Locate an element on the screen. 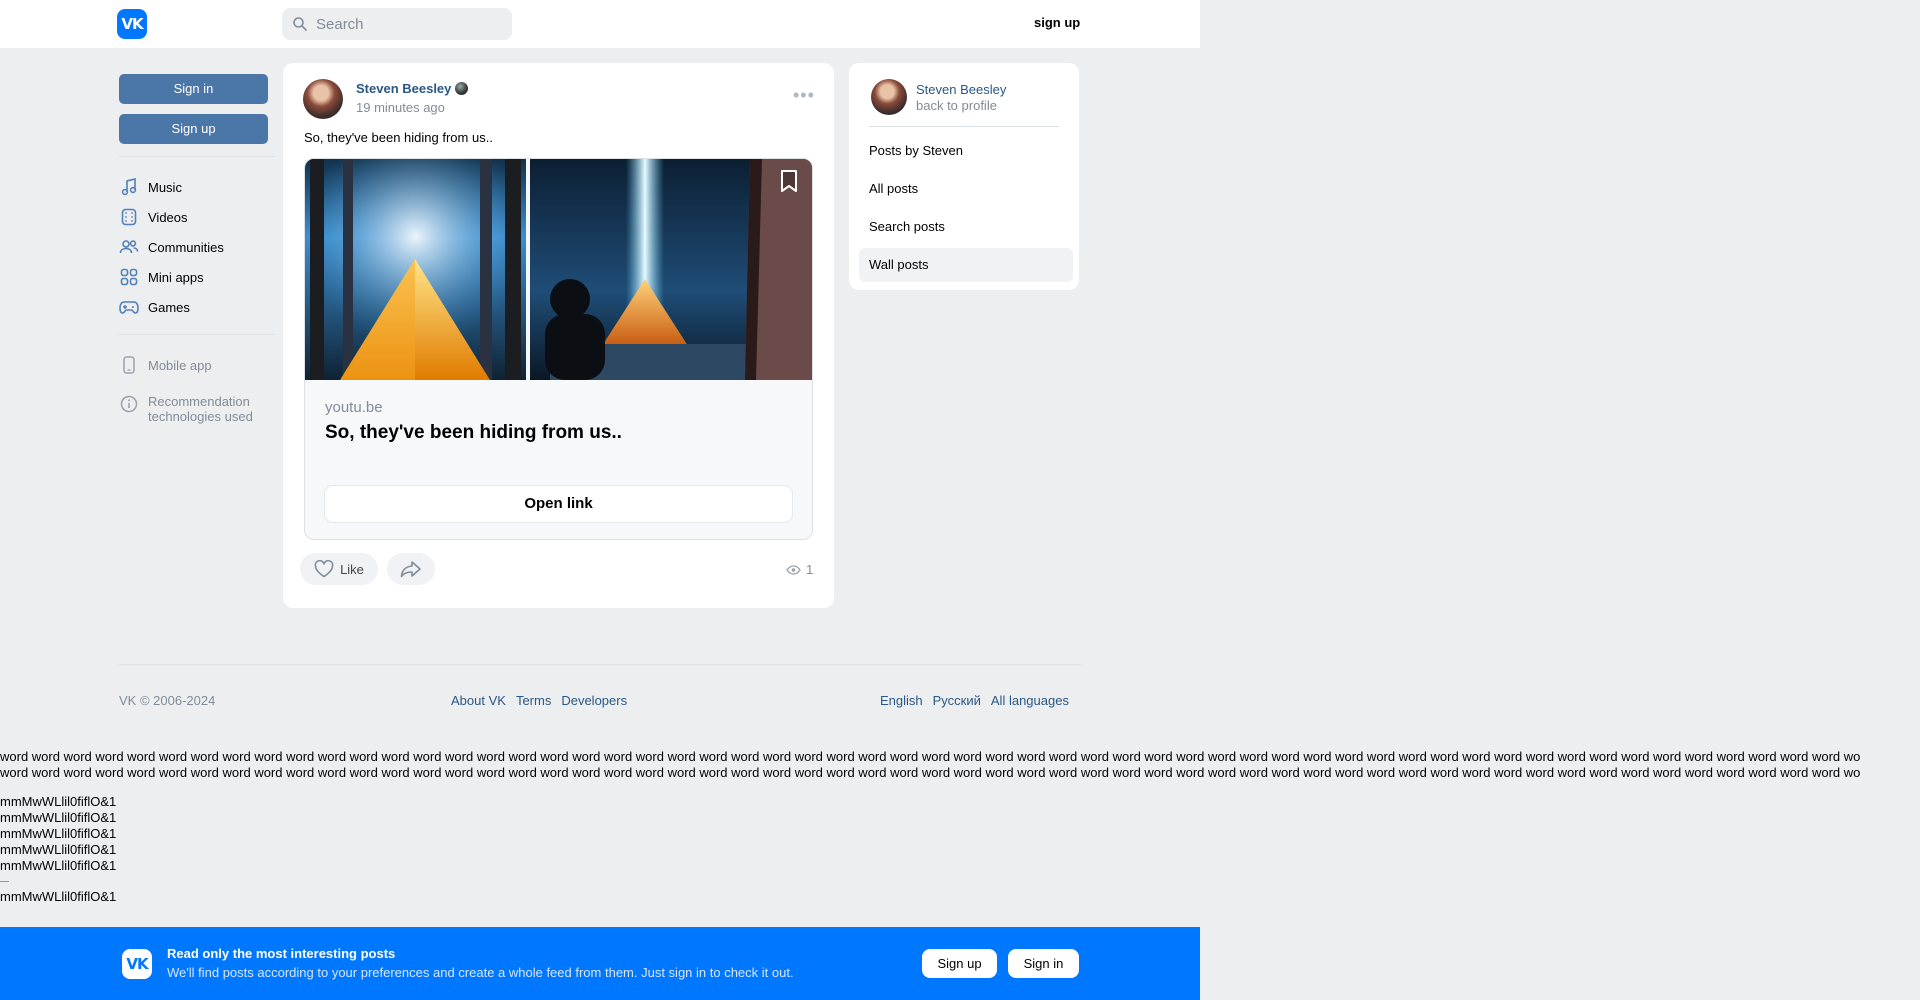 The width and height of the screenshot is (1920, 1000). post-author: Steven Beesley is located at coordinates (412, 88).